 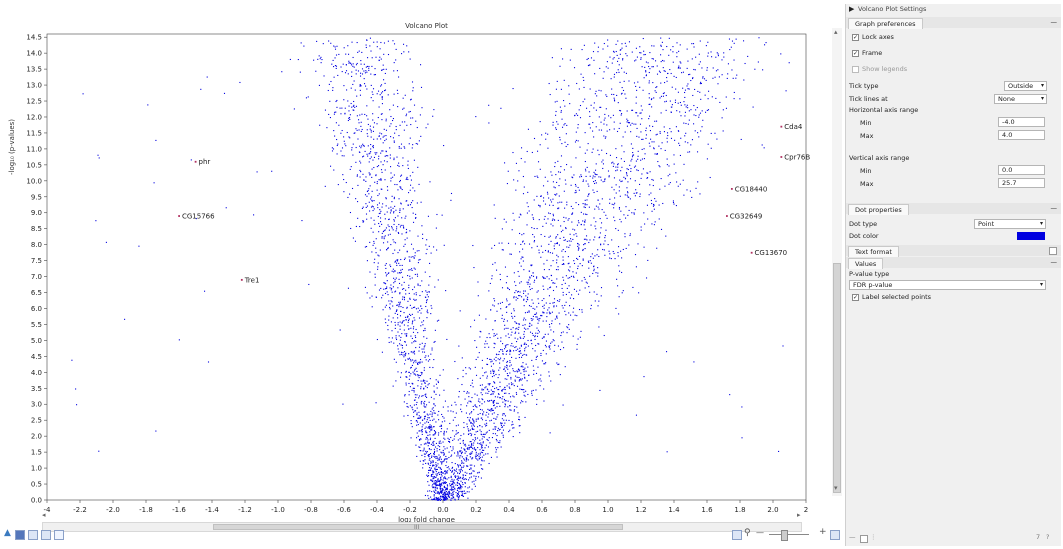 What do you see at coordinates (855, 69) in the screenshot?
I see `show-legends-checkbox` at bounding box center [855, 69].